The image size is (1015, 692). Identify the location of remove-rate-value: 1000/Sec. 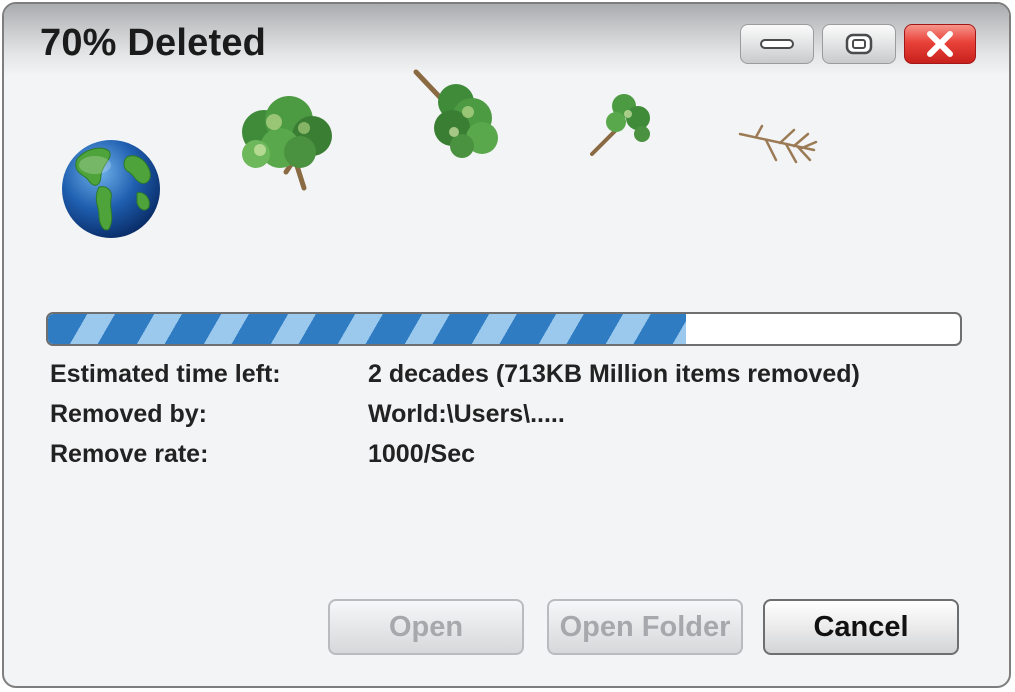
(422, 454).